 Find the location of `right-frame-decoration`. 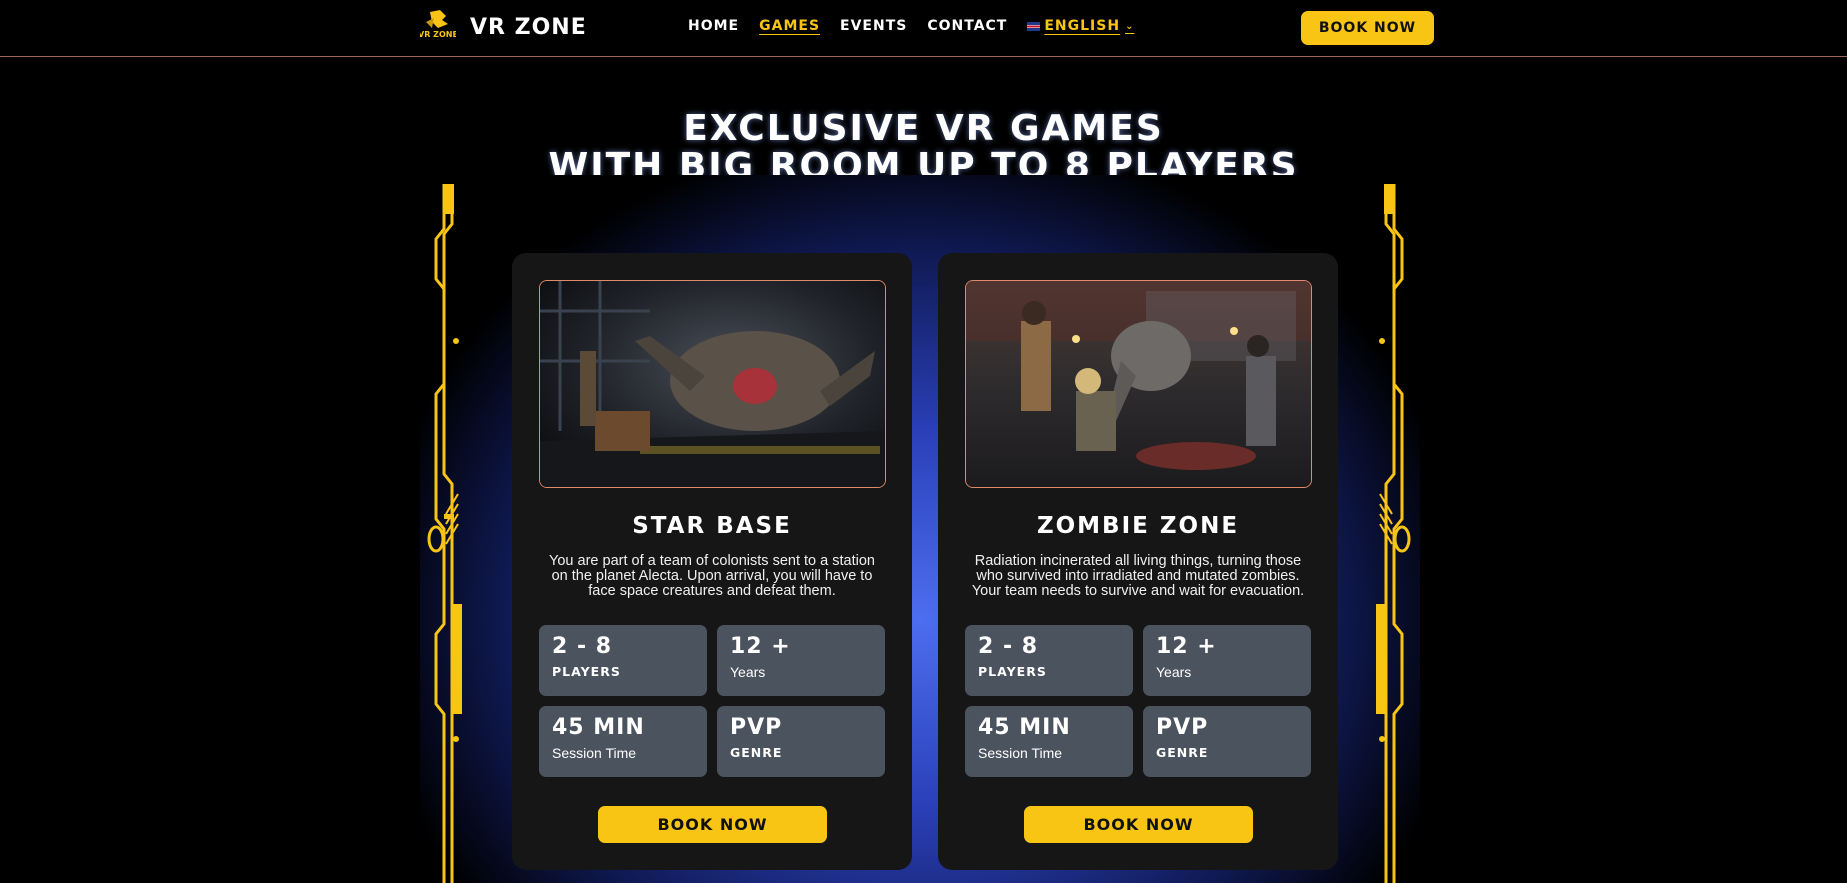

right-frame-decoration is located at coordinates (1393, 533).